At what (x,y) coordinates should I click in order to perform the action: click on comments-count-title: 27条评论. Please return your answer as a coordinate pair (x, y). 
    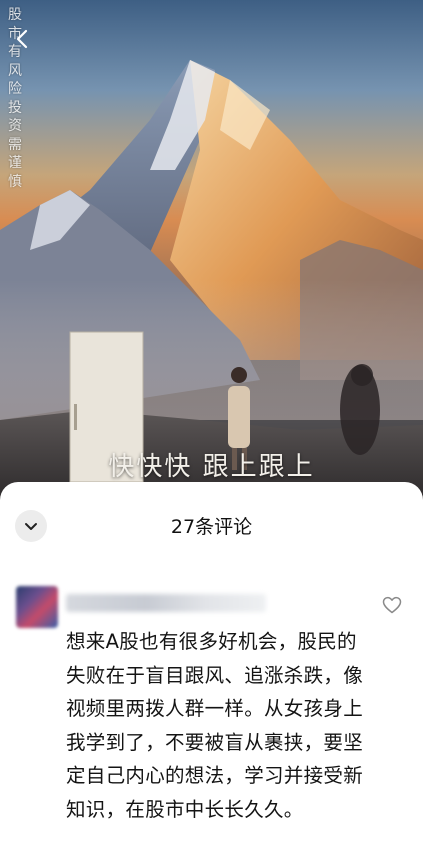
    Looking at the image, I should click on (211, 527).